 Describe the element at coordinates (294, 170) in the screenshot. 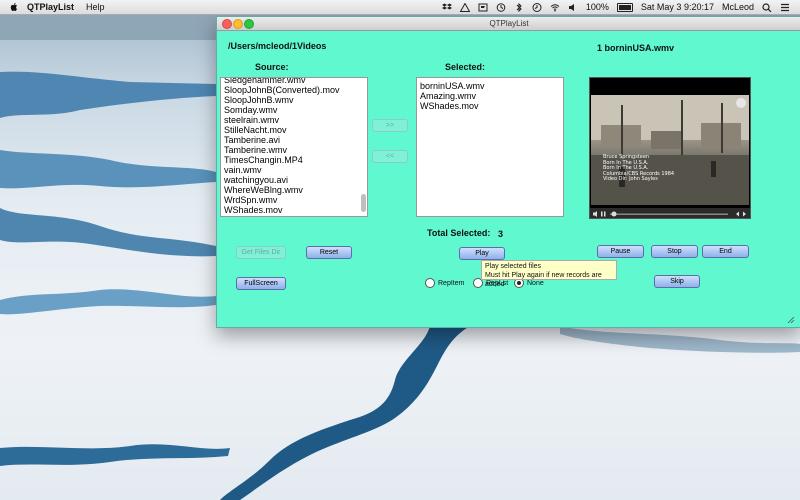

I see `list-item: vain.wmv` at that location.